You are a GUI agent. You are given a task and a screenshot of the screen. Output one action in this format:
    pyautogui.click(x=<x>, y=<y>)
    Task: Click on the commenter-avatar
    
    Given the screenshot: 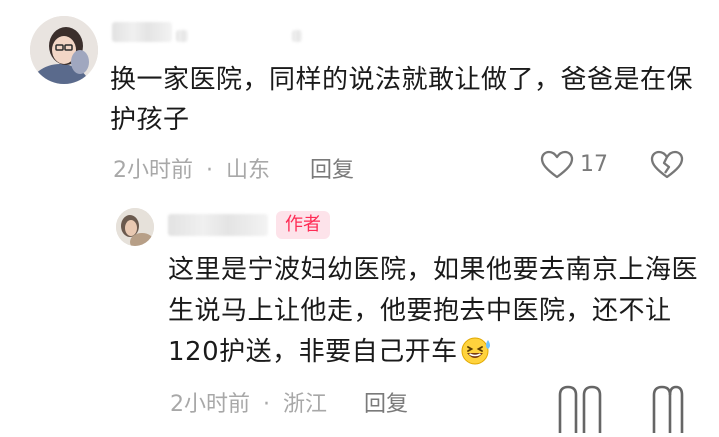 What is the action you would take?
    pyautogui.click(x=64, y=50)
    